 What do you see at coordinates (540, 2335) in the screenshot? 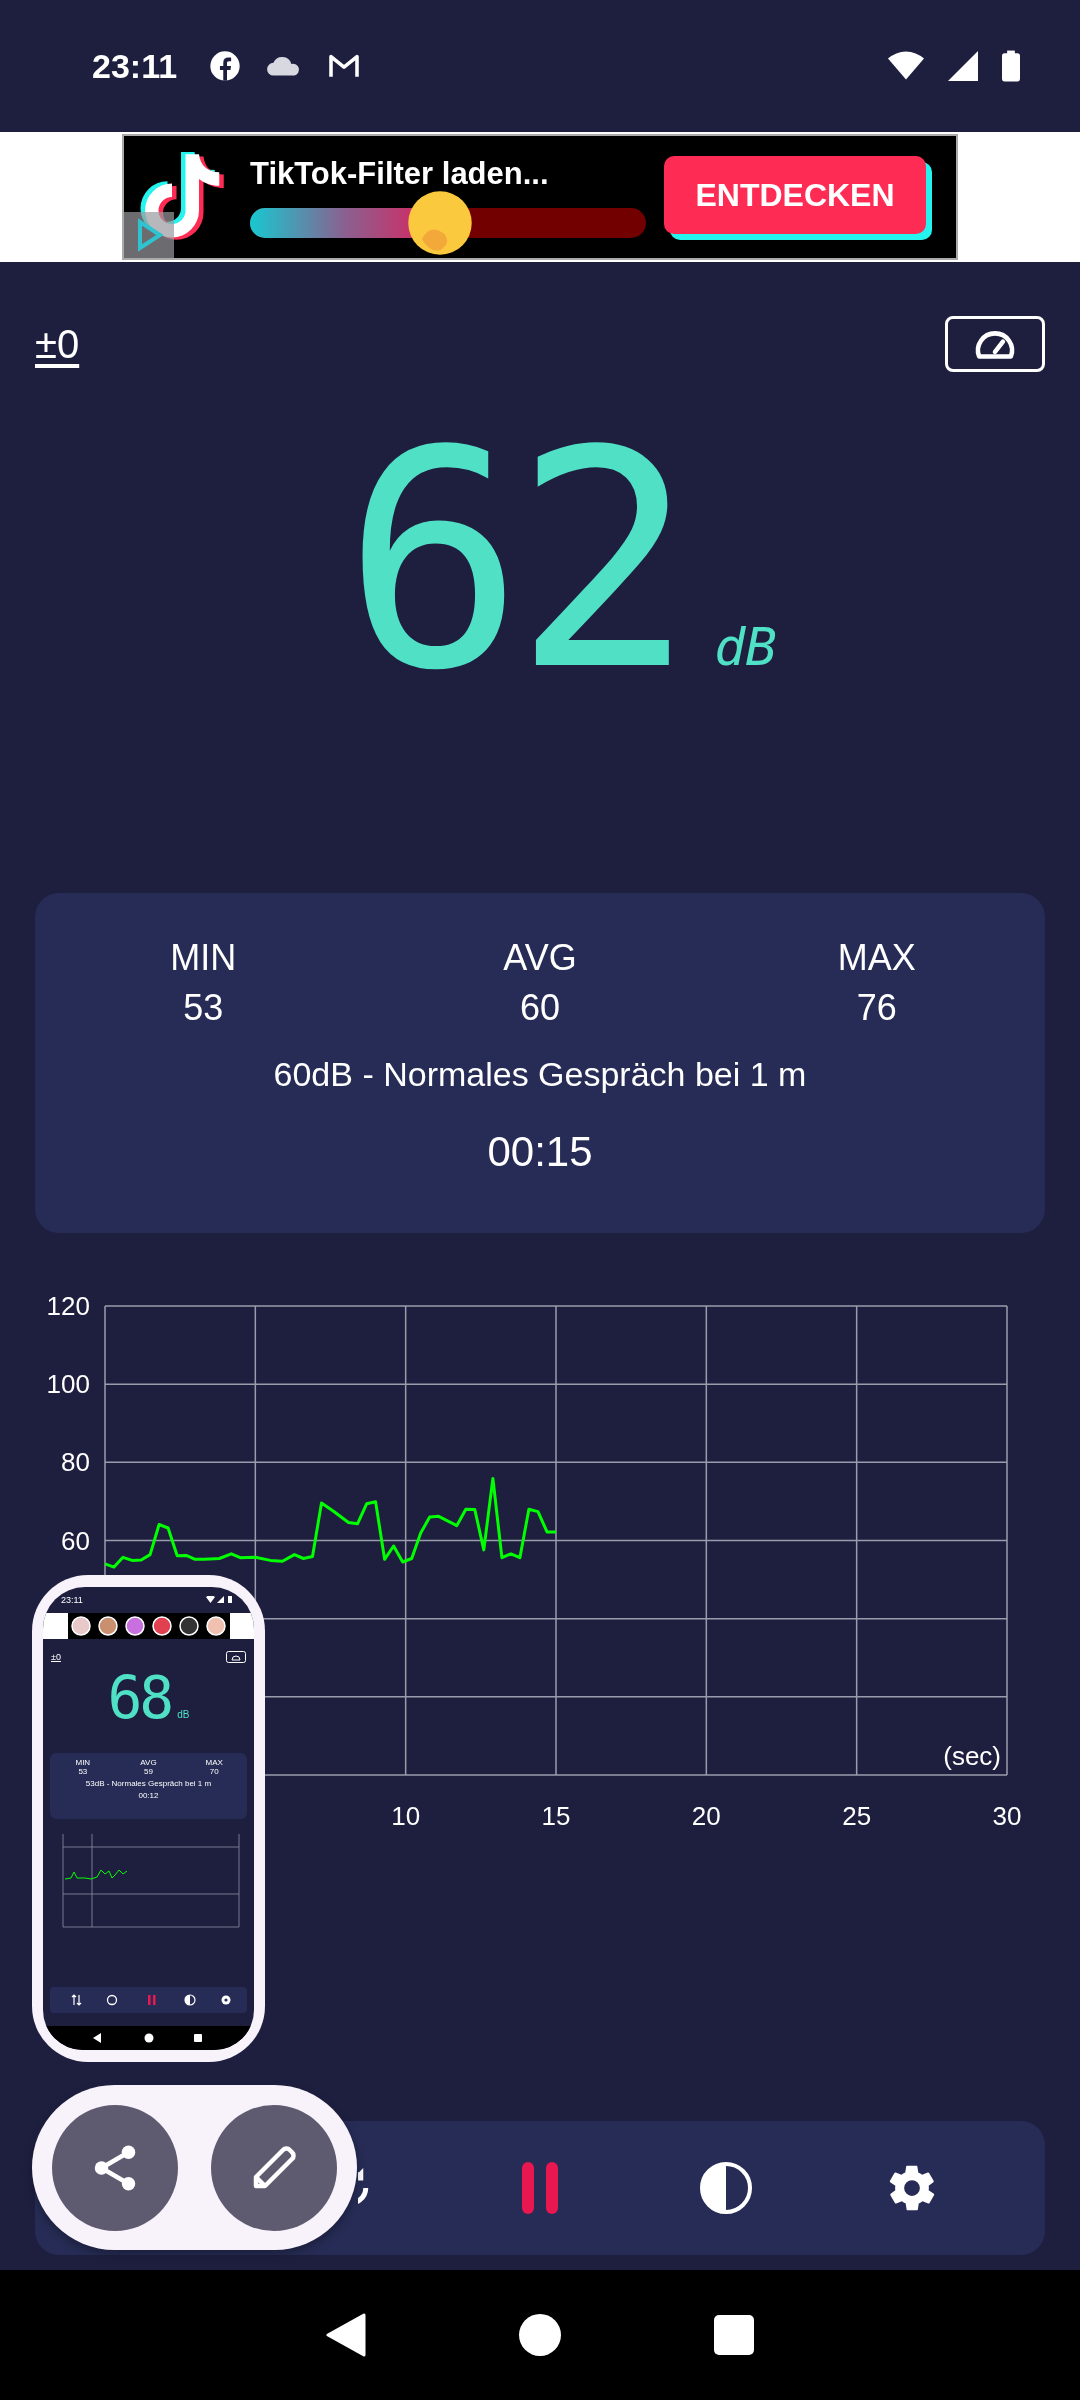
I see `home-icon` at bounding box center [540, 2335].